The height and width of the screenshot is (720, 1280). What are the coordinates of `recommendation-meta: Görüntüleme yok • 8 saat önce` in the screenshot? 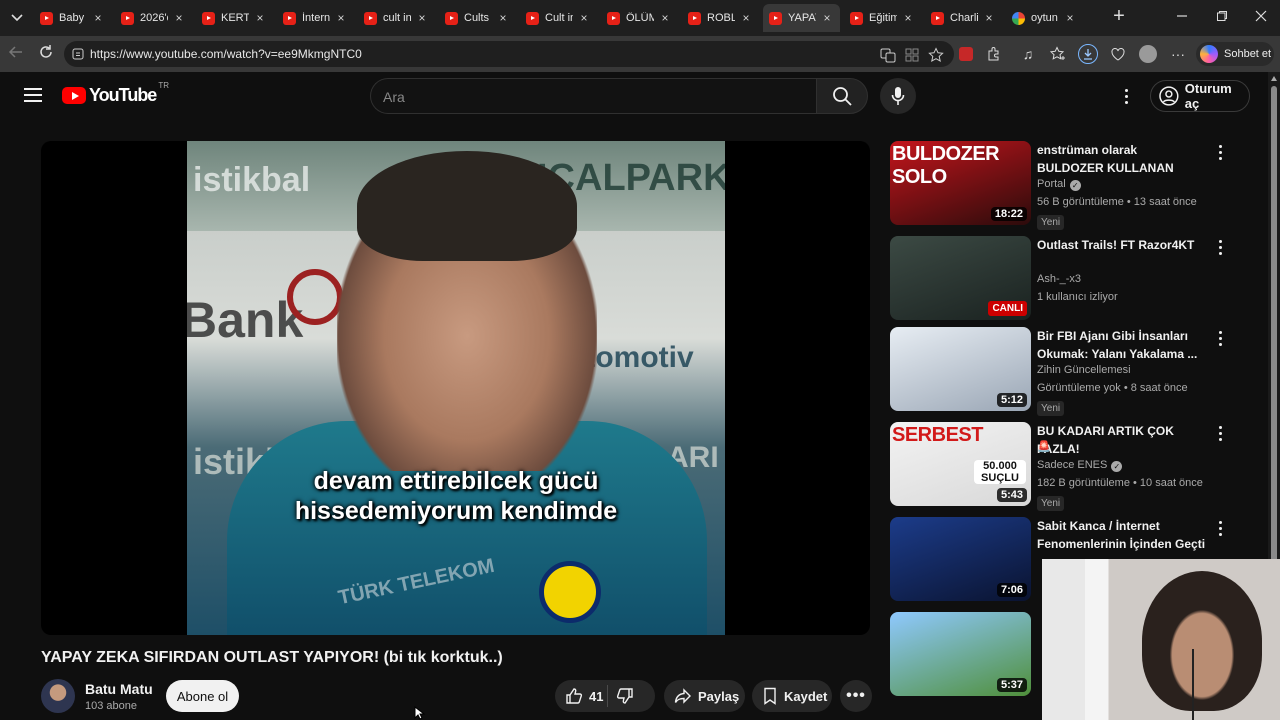 It's located at (1112, 388).